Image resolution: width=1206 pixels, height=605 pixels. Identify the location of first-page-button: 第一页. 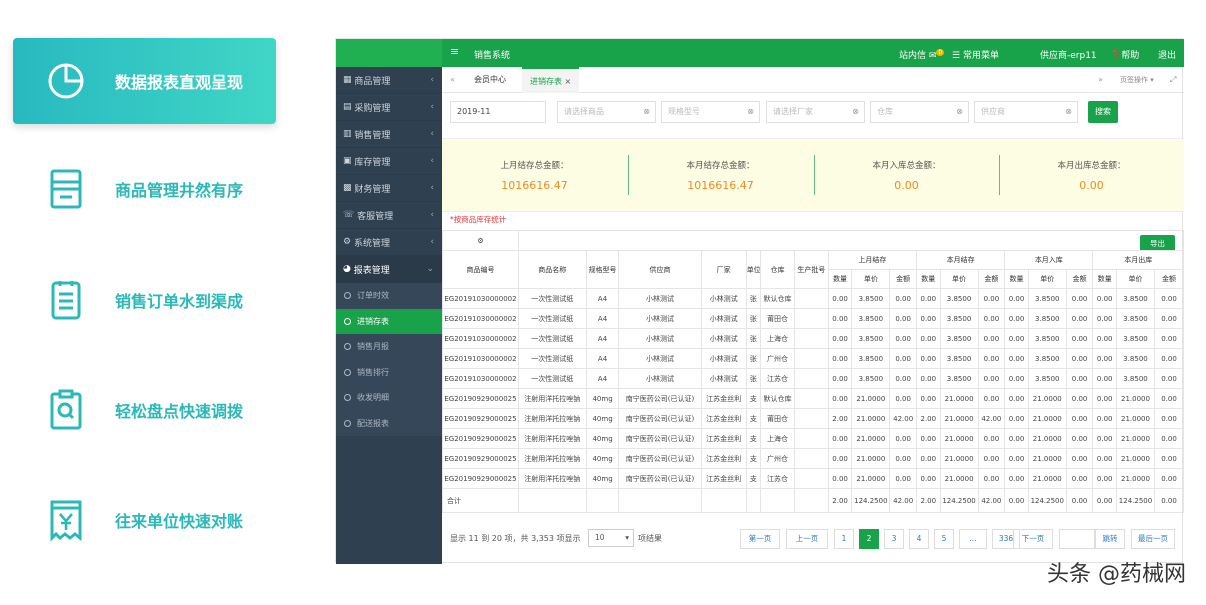
(760, 539).